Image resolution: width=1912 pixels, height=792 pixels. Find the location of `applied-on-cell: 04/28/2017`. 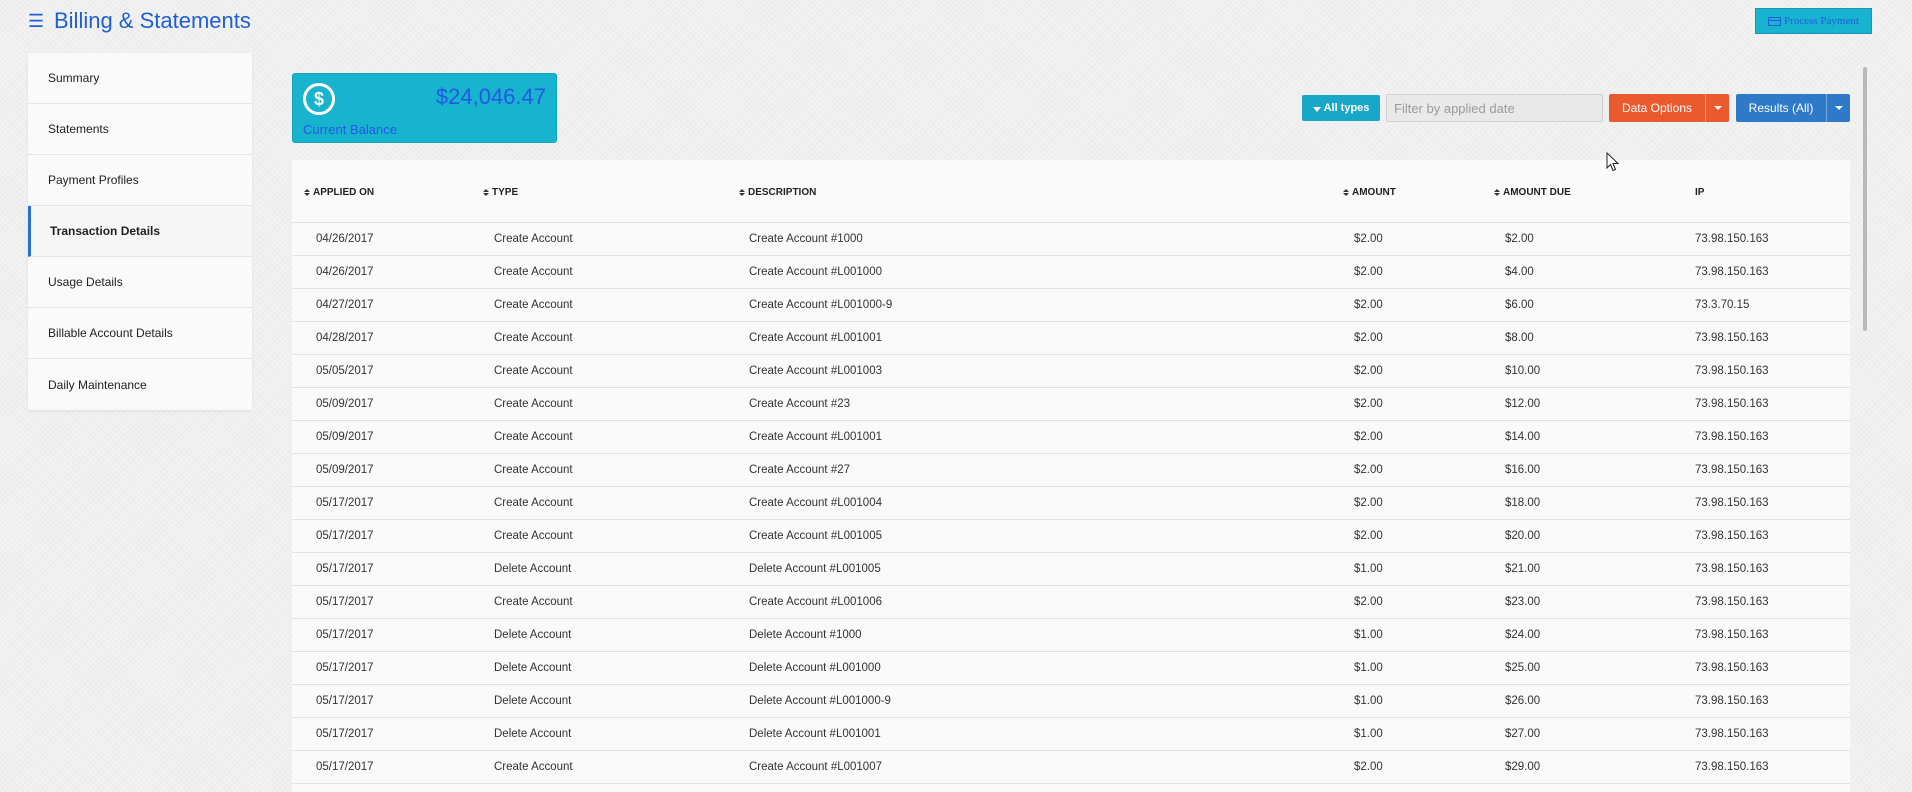

applied-on-cell: 04/28/2017 is located at coordinates (345, 338).